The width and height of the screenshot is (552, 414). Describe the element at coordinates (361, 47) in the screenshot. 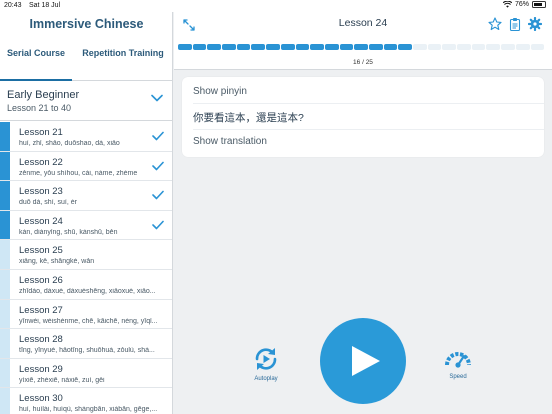

I see `progress-bar` at that location.